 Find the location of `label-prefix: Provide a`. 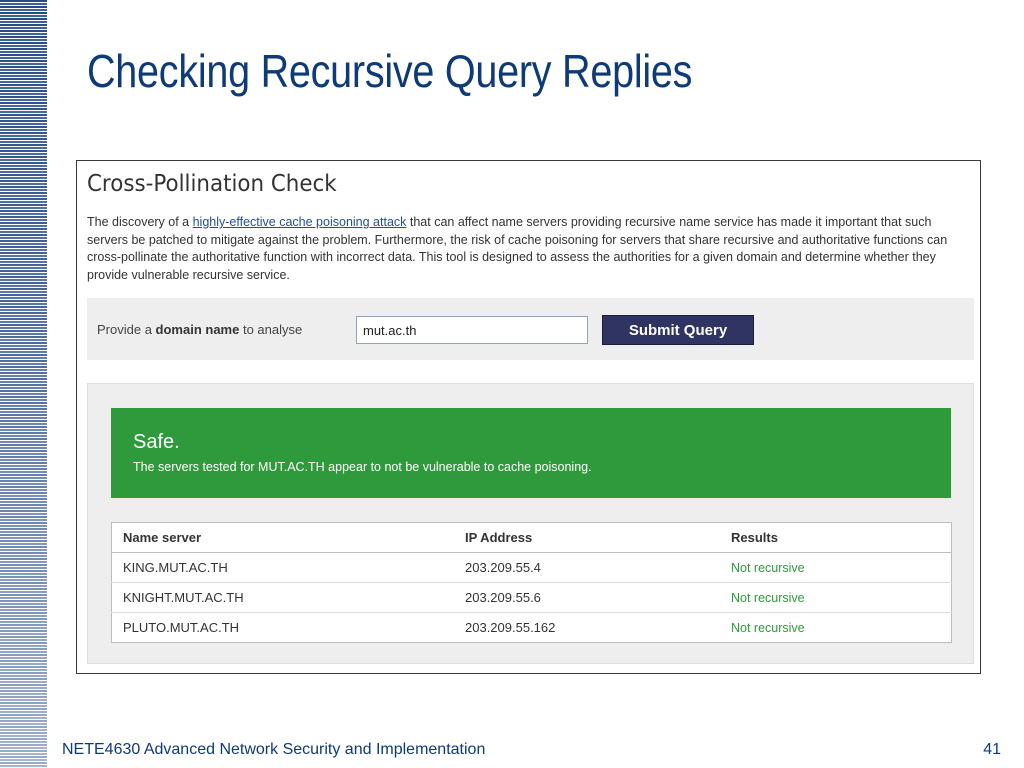

label-prefix: Provide a is located at coordinates (126, 329).